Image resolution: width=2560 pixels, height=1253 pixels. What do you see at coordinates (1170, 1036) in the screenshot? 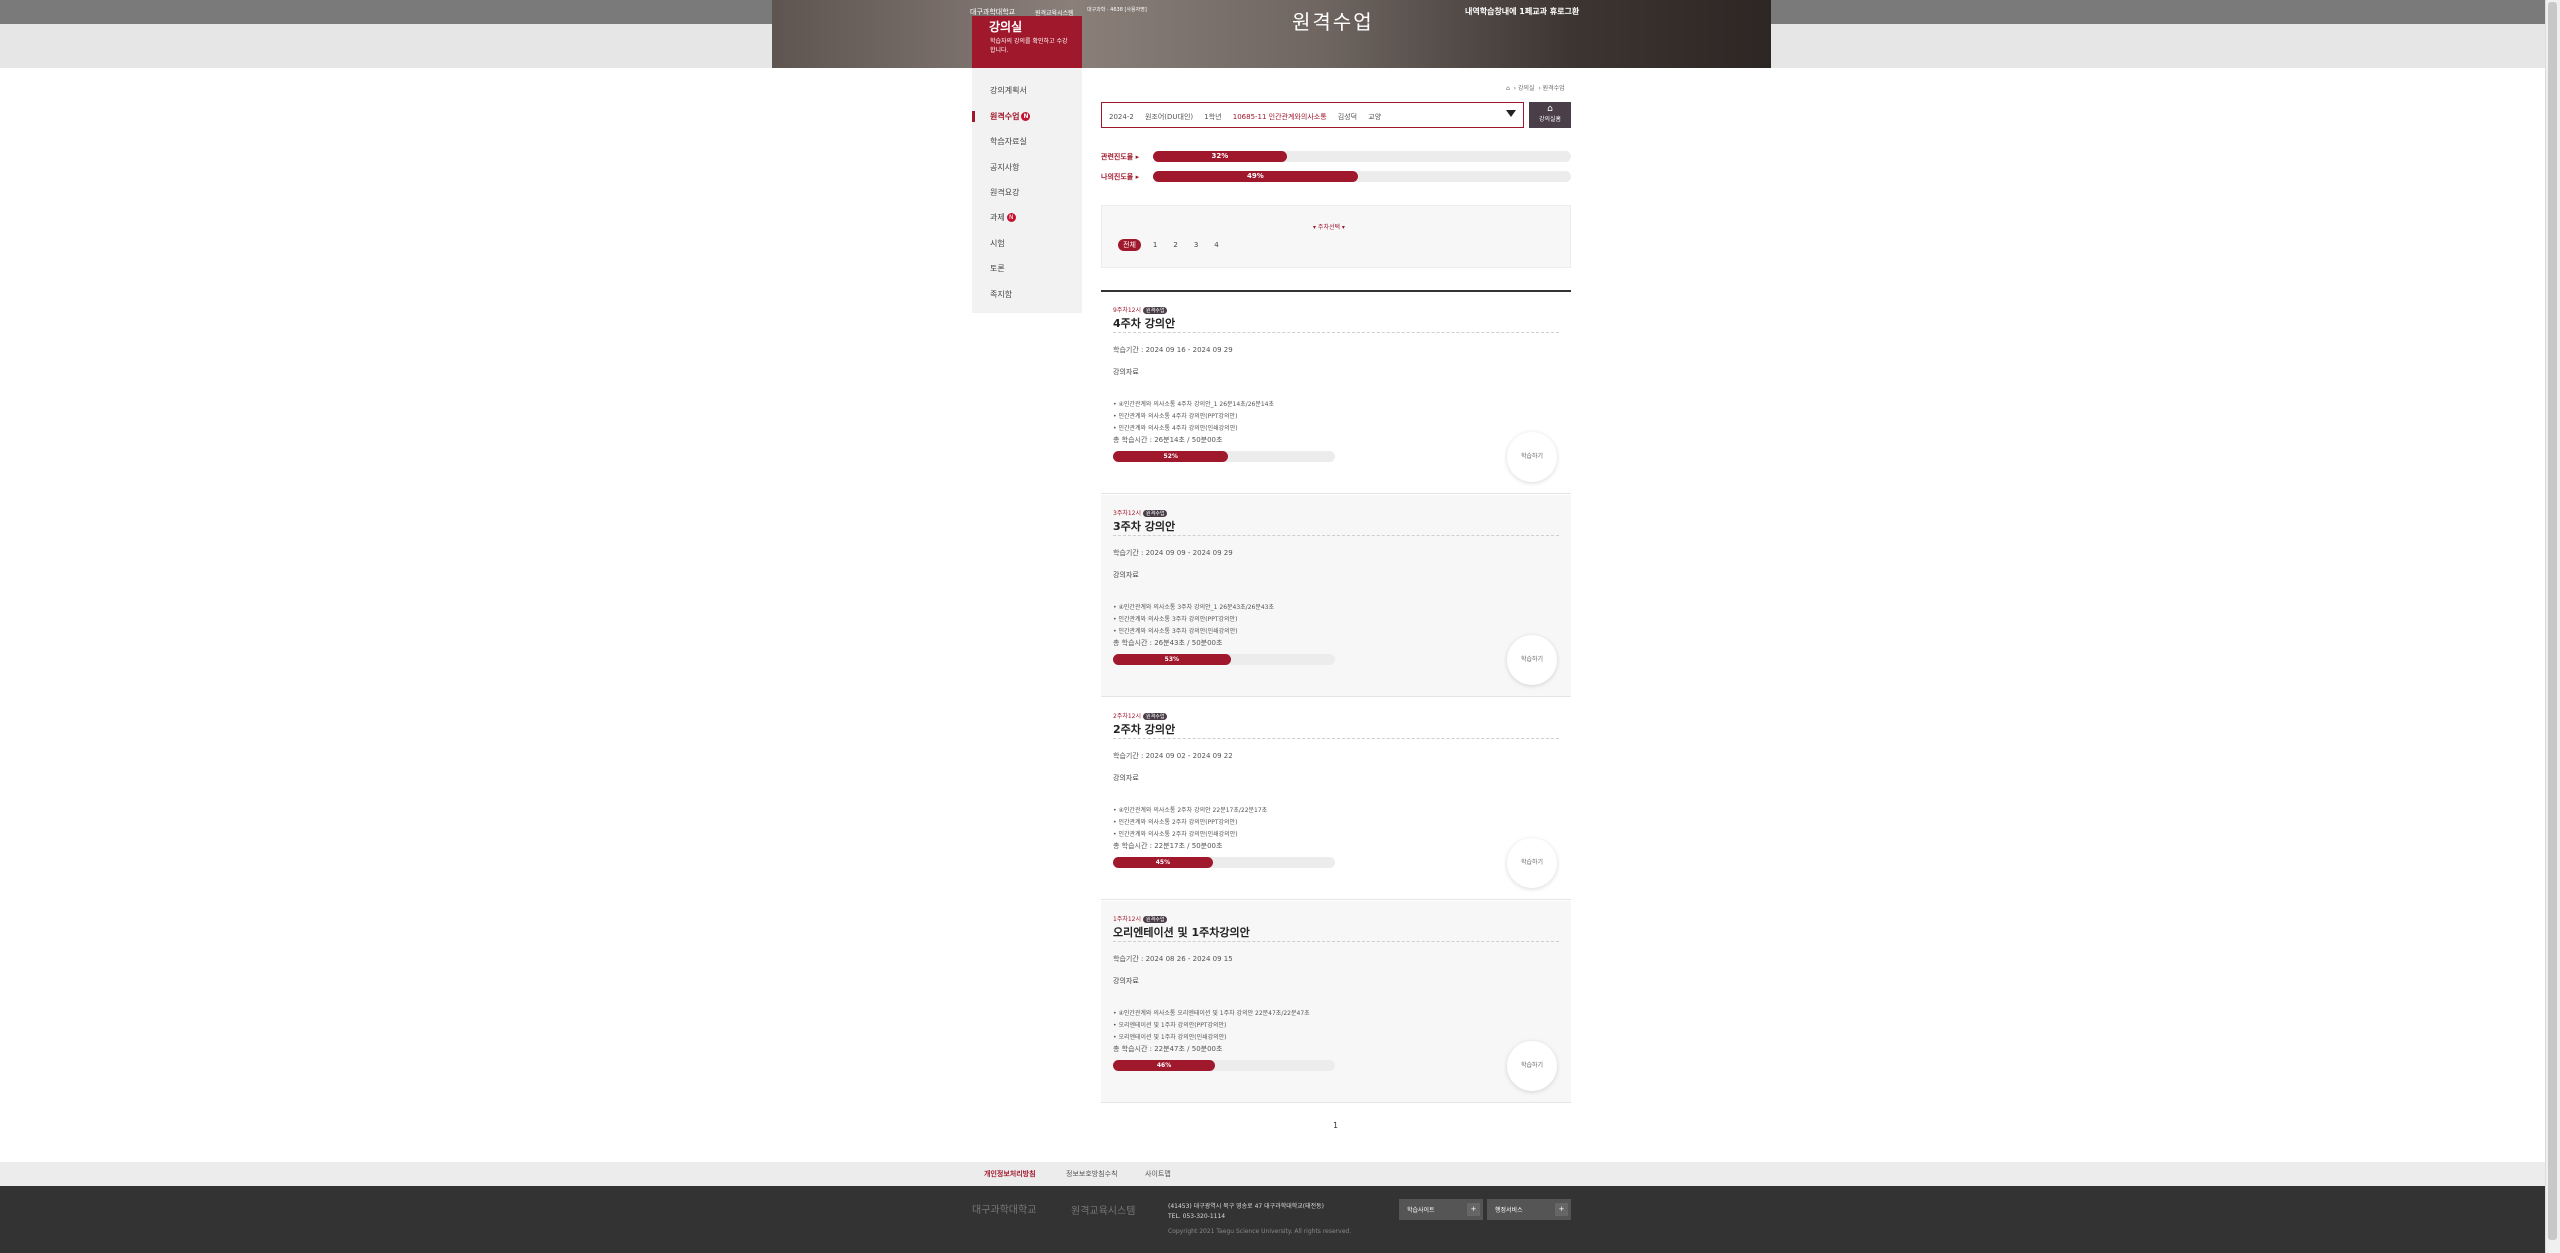
I see `material-item: • 오리엔테이션 및 1주차 강의안(인쇄강의안)` at bounding box center [1170, 1036].